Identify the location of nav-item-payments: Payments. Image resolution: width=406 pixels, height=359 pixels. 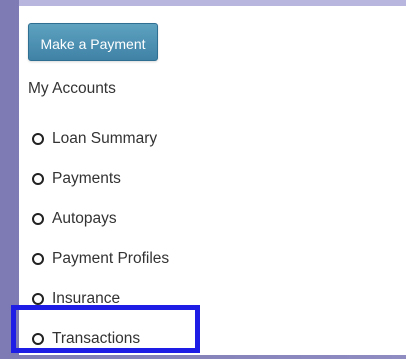
(98, 179).